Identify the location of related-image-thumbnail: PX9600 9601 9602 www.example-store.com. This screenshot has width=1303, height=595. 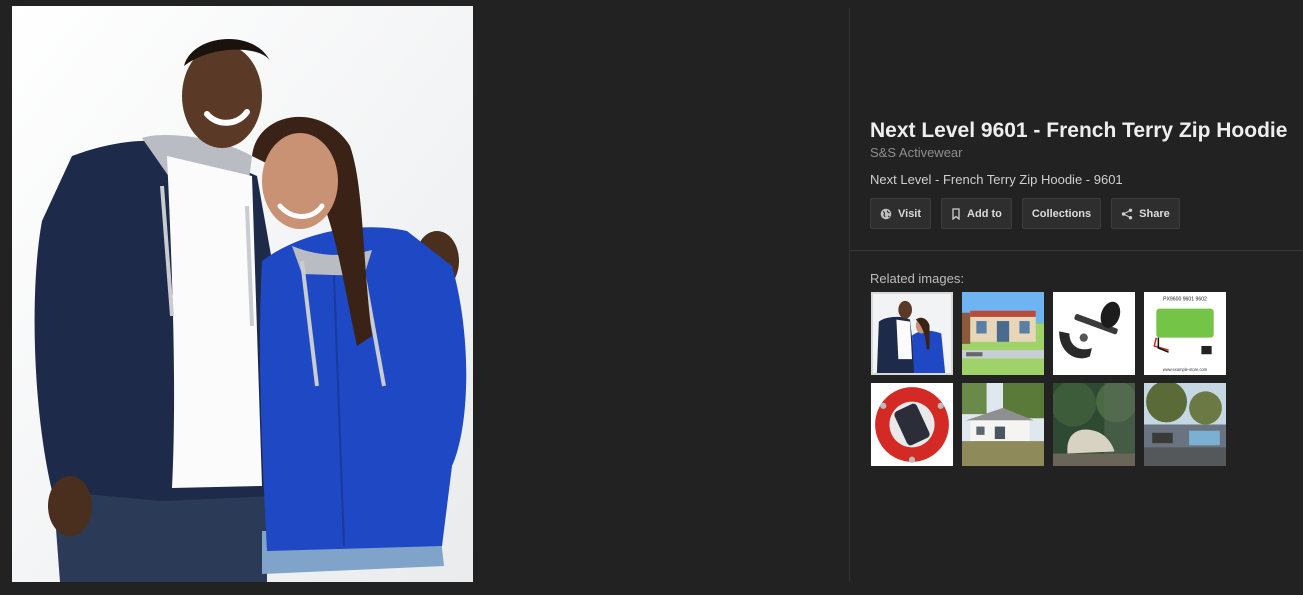
(1185, 333).